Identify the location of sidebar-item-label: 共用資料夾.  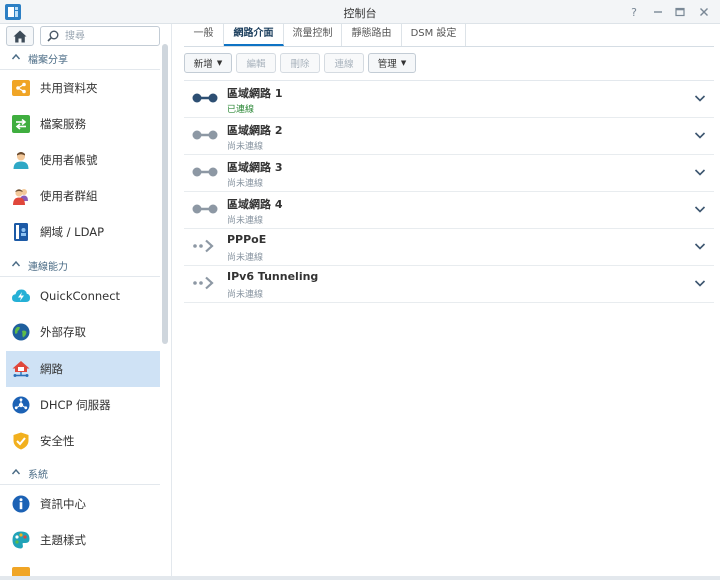
(69, 88).